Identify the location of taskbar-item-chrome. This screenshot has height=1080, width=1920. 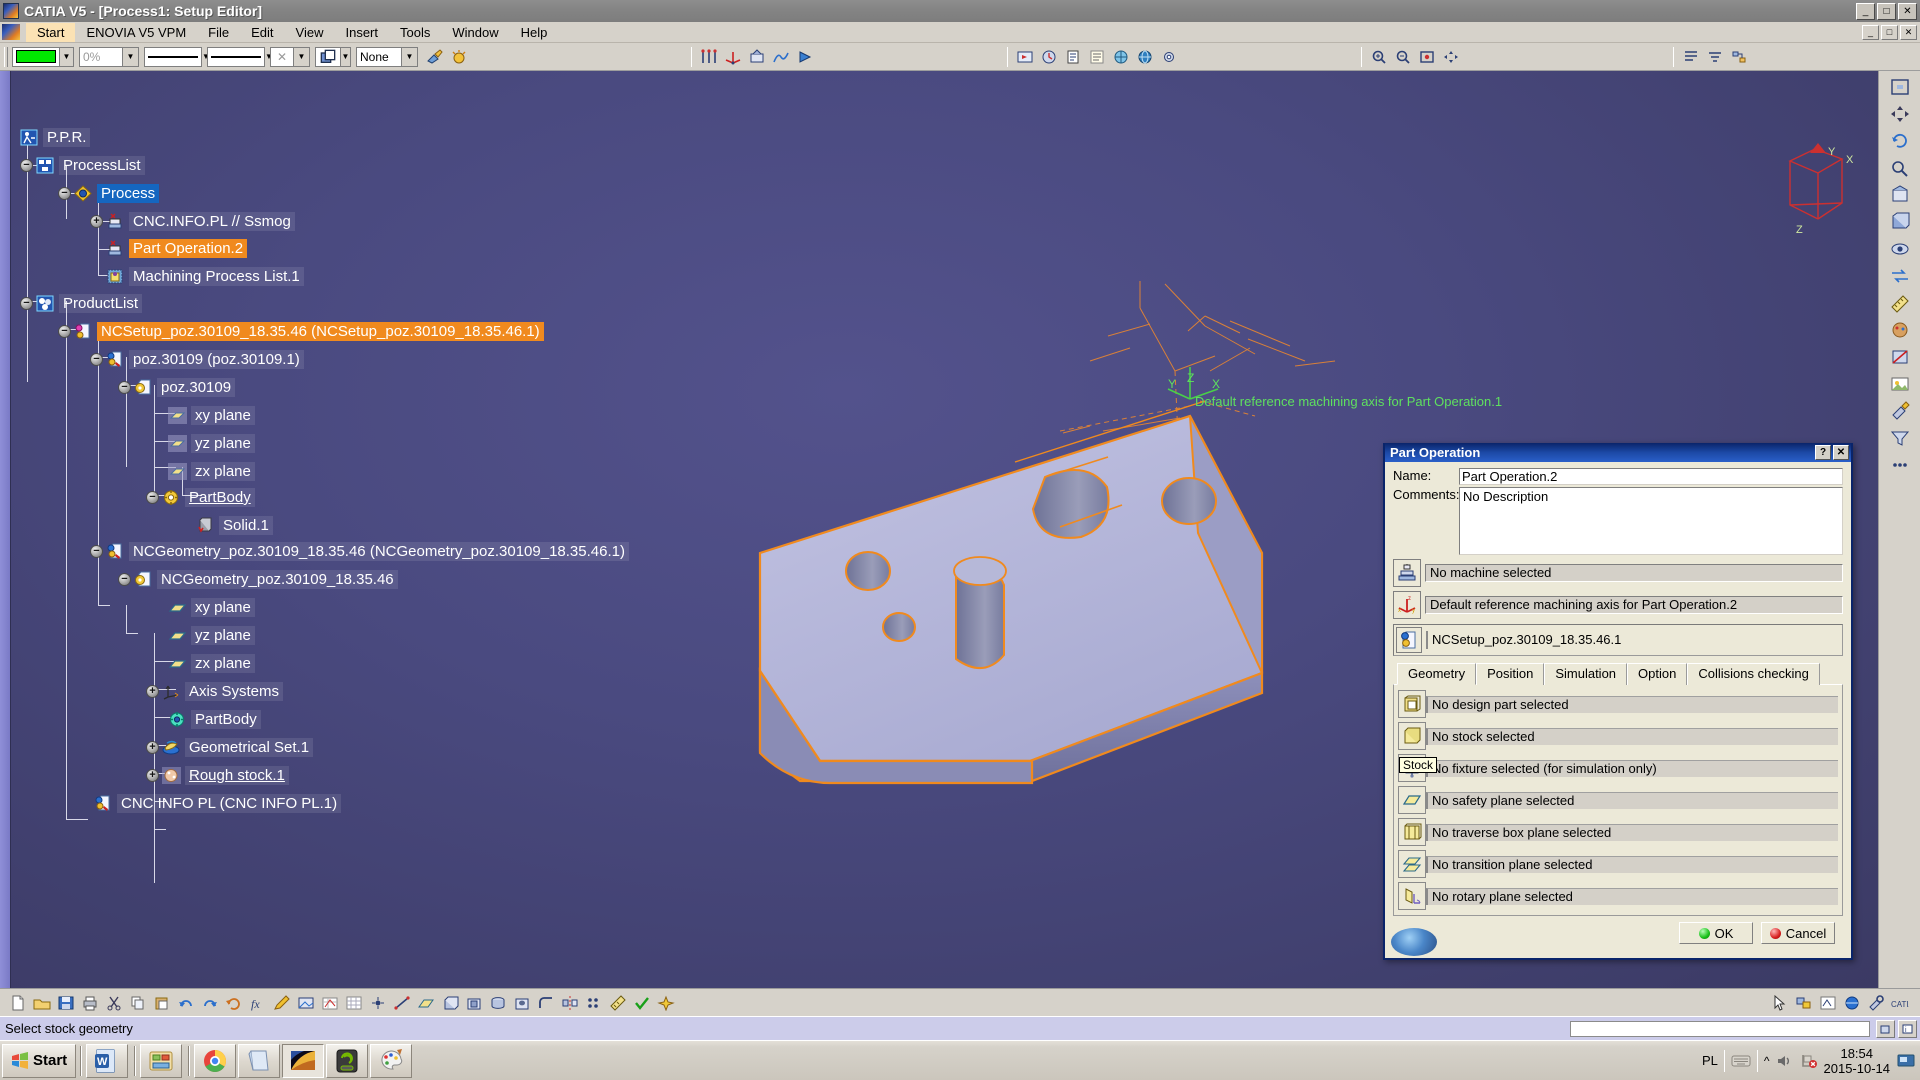
(215, 1060).